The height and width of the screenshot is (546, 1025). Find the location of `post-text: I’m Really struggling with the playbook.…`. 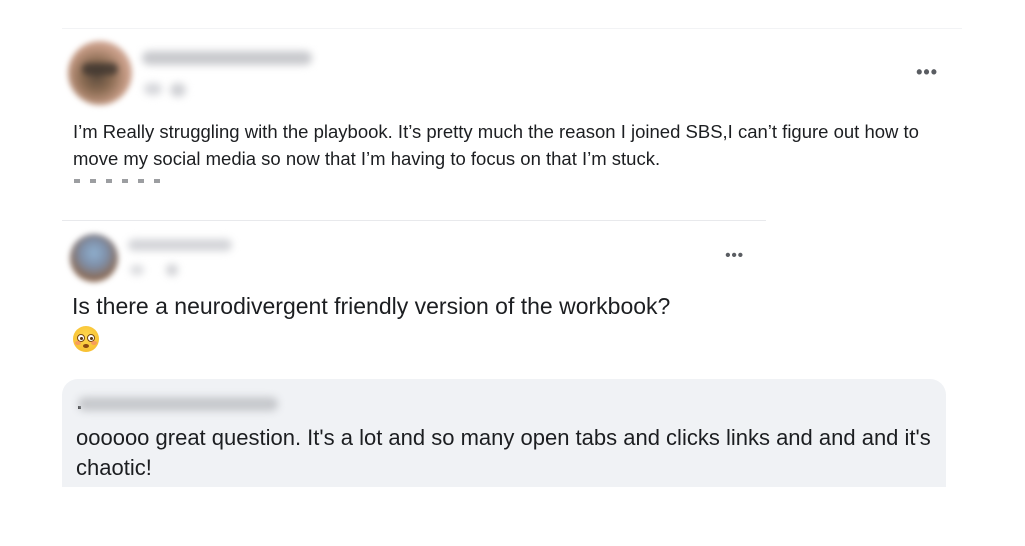

post-text: I’m Really struggling with the playbook.… is located at coordinates (496, 145).